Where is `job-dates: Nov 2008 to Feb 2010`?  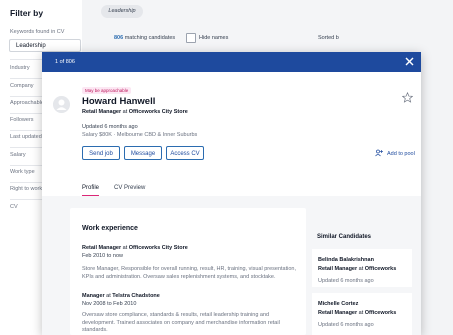 job-dates: Nov 2008 to Feb 2010 is located at coordinates (109, 304).